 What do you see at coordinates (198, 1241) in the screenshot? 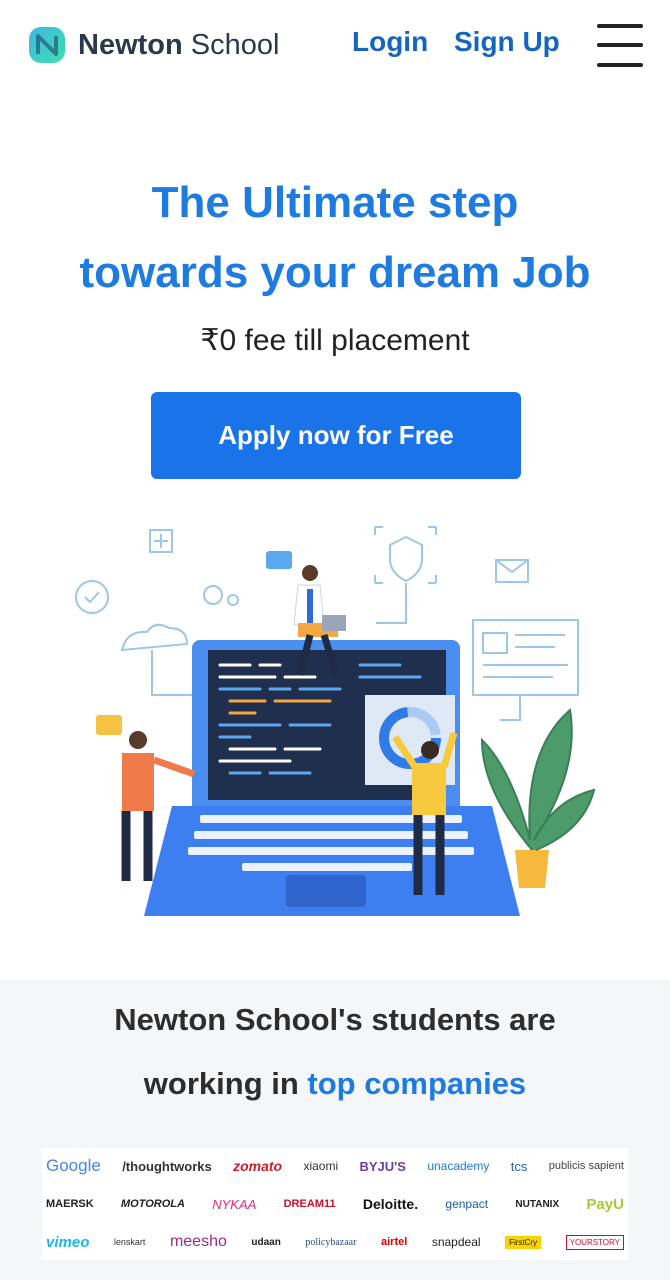
I see `logo-meesho: meesho` at bounding box center [198, 1241].